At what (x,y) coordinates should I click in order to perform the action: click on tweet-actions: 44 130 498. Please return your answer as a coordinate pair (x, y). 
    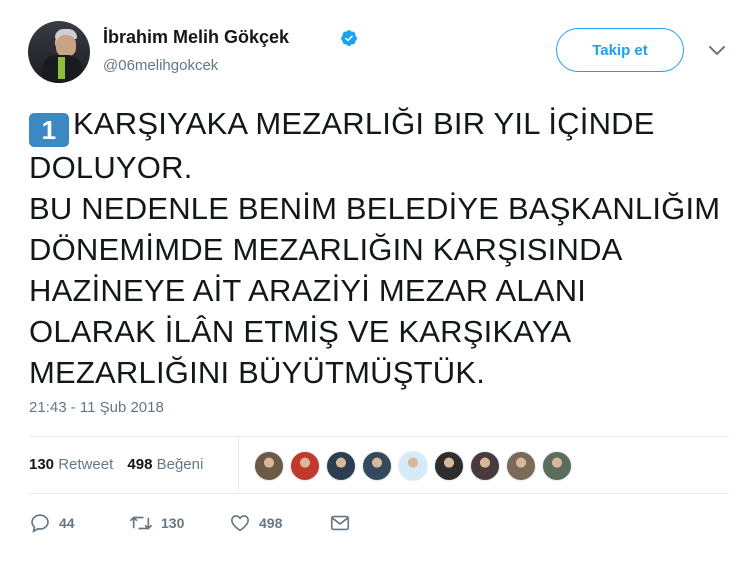
    Looking at the image, I should click on (194, 523).